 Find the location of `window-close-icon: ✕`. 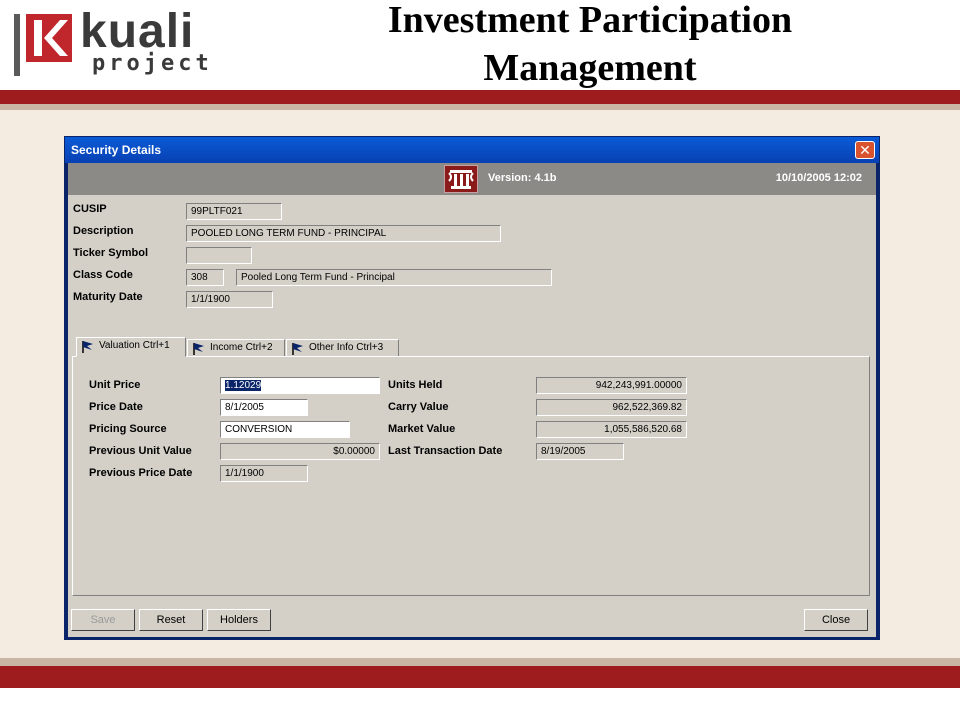

window-close-icon: ✕ is located at coordinates (865, 150).